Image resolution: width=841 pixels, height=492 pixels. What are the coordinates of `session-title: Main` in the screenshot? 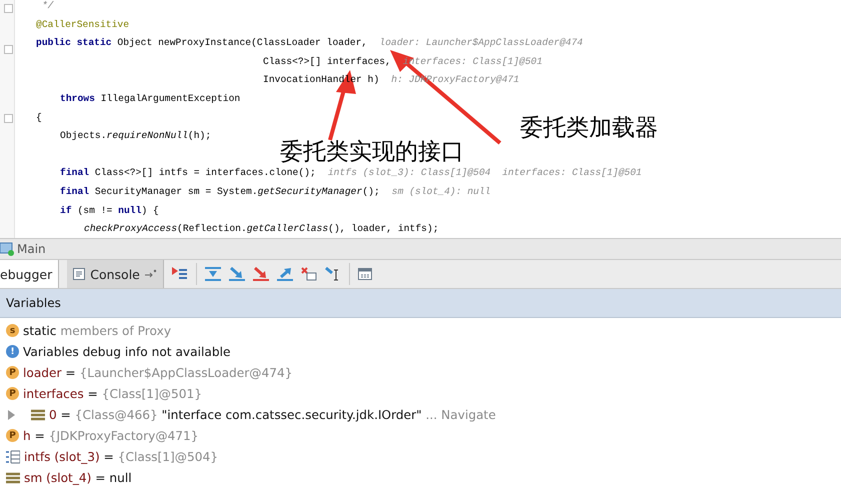 It's located at (31, 249).